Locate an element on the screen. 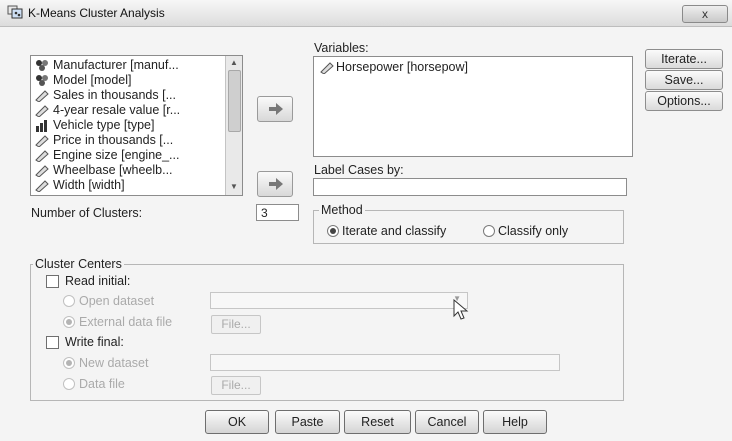 This screenshot has width=732, height=441. list-item: Horsepower [horsepow] is located at coordinates (473, 67).